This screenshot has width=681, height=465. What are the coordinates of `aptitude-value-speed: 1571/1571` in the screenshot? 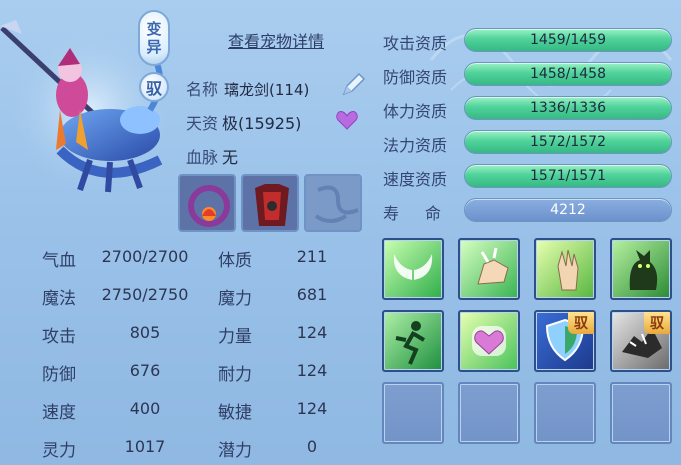 It's located at (568, 176).